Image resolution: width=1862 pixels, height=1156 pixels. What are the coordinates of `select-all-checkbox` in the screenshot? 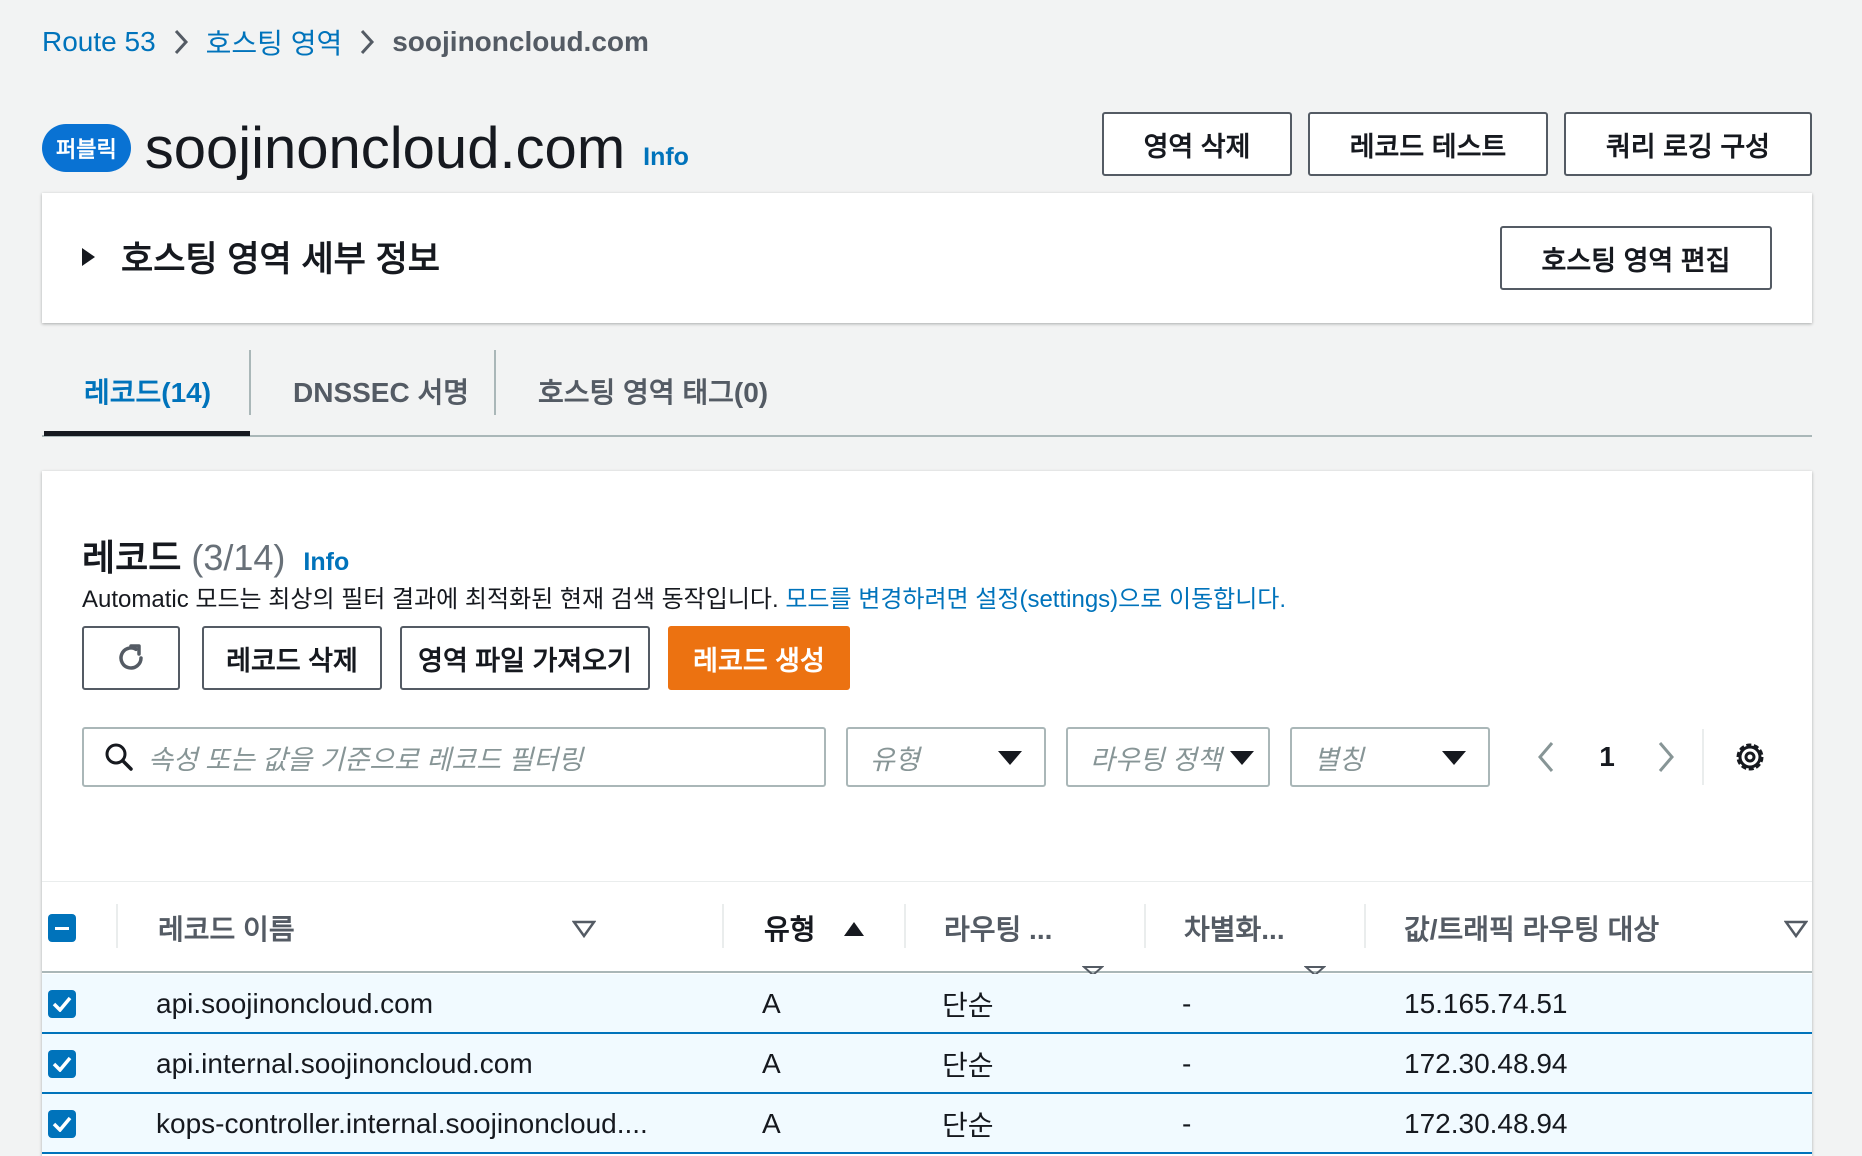 It's located at (62, 928).